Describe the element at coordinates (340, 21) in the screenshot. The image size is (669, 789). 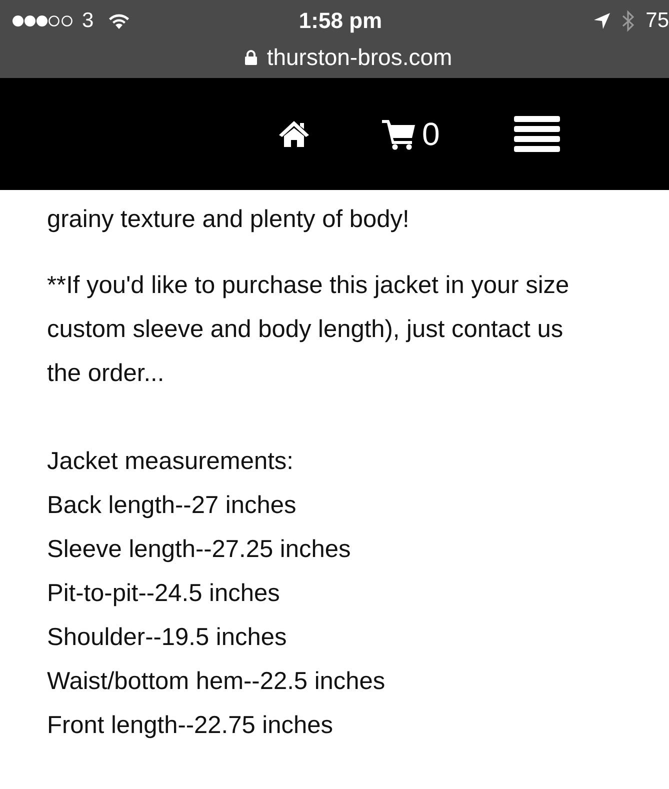
I see `clock-time: 1:58 pm` at that location.